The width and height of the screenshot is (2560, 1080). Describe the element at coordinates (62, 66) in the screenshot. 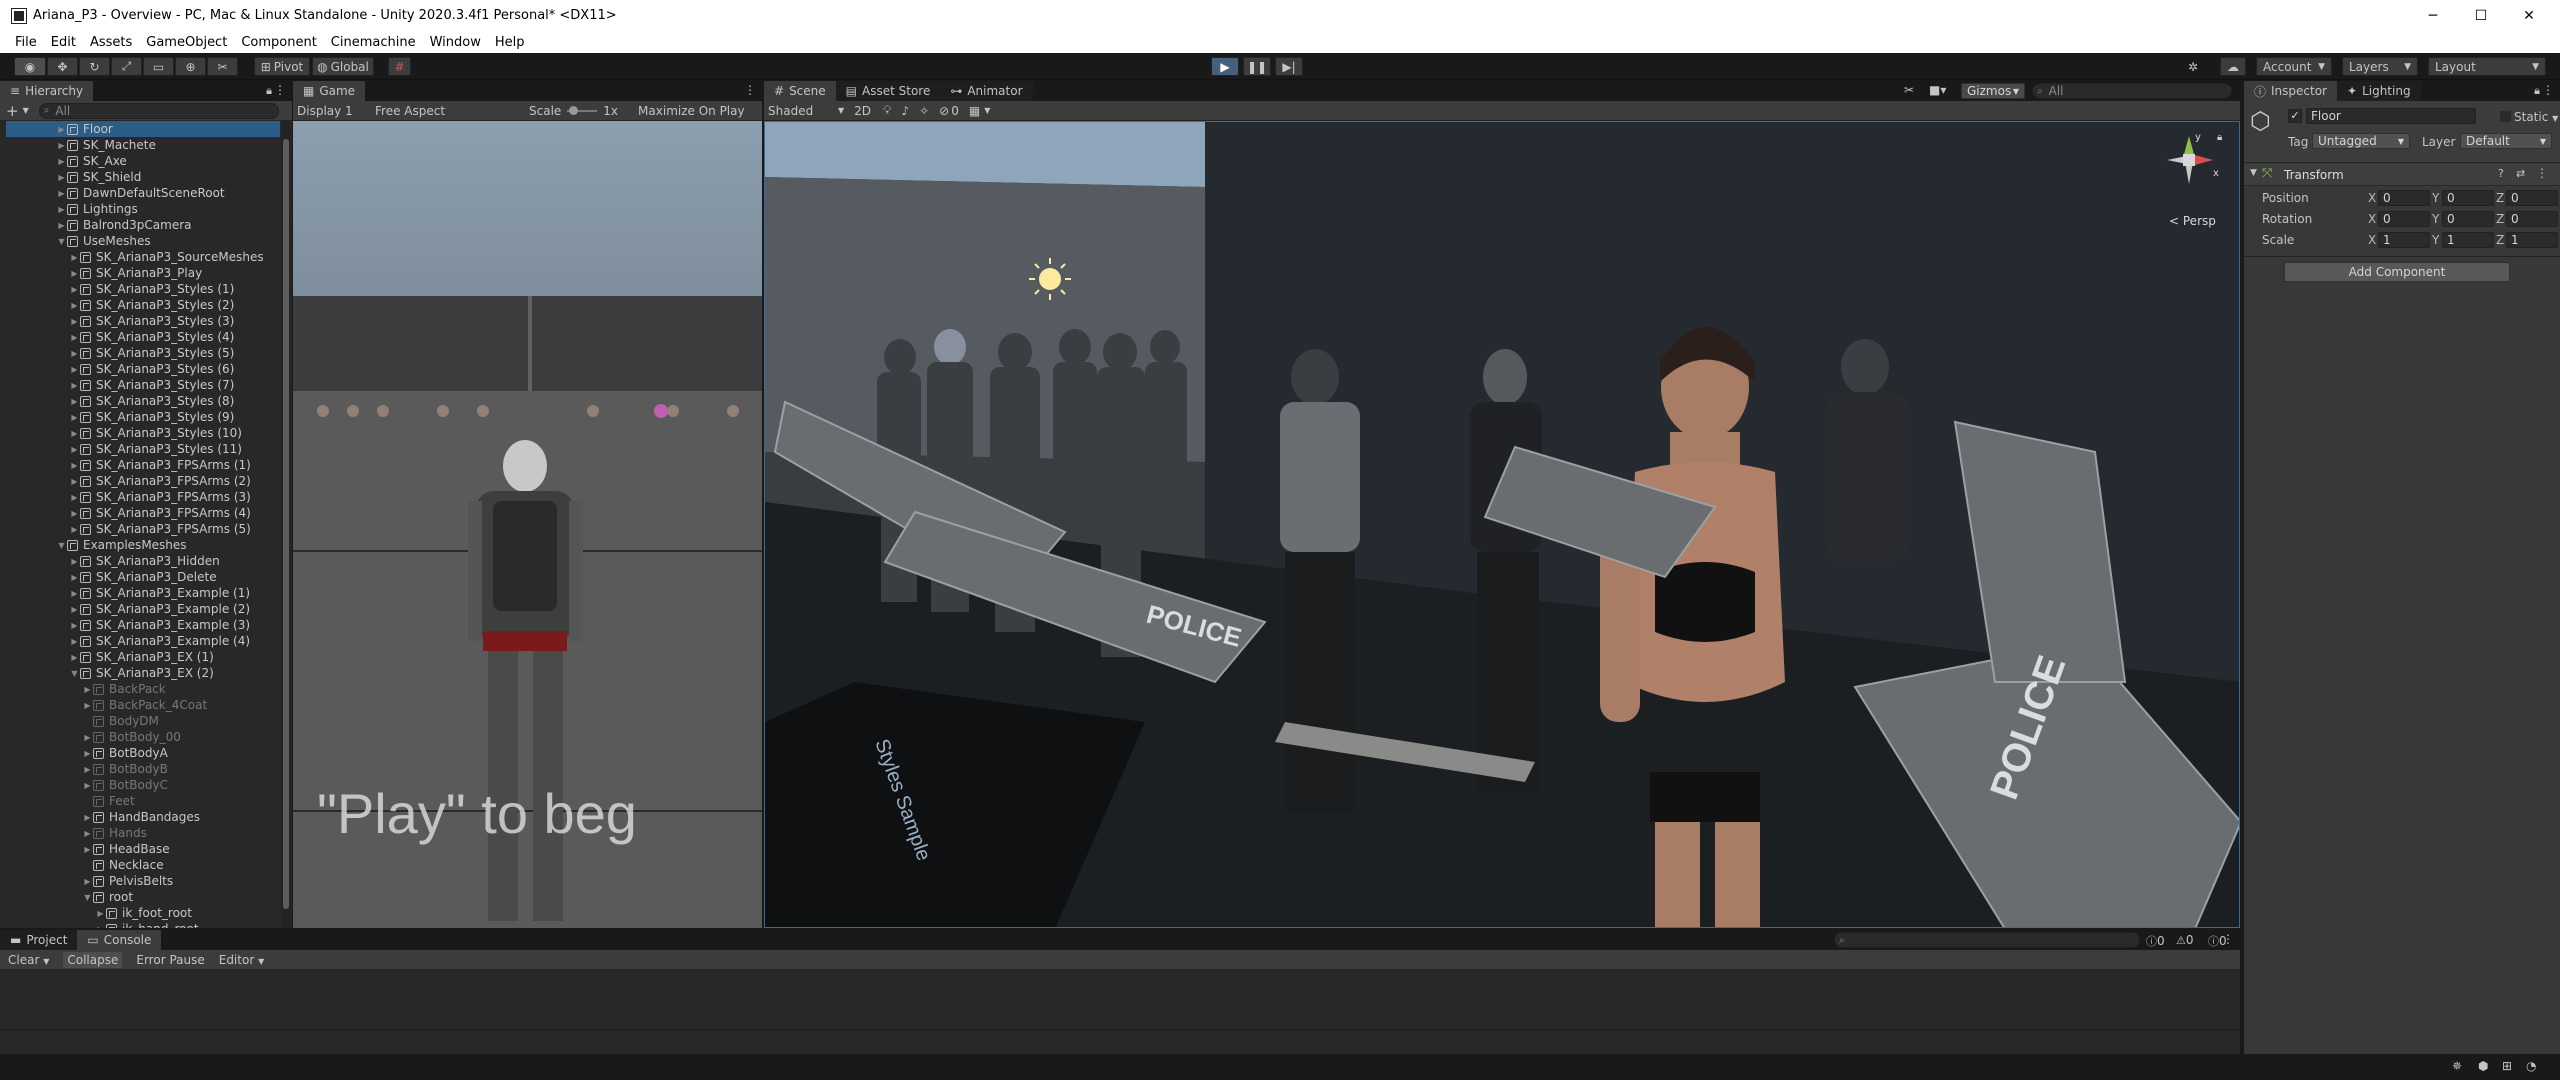

I see `move-tool-button: ✥` at that location.